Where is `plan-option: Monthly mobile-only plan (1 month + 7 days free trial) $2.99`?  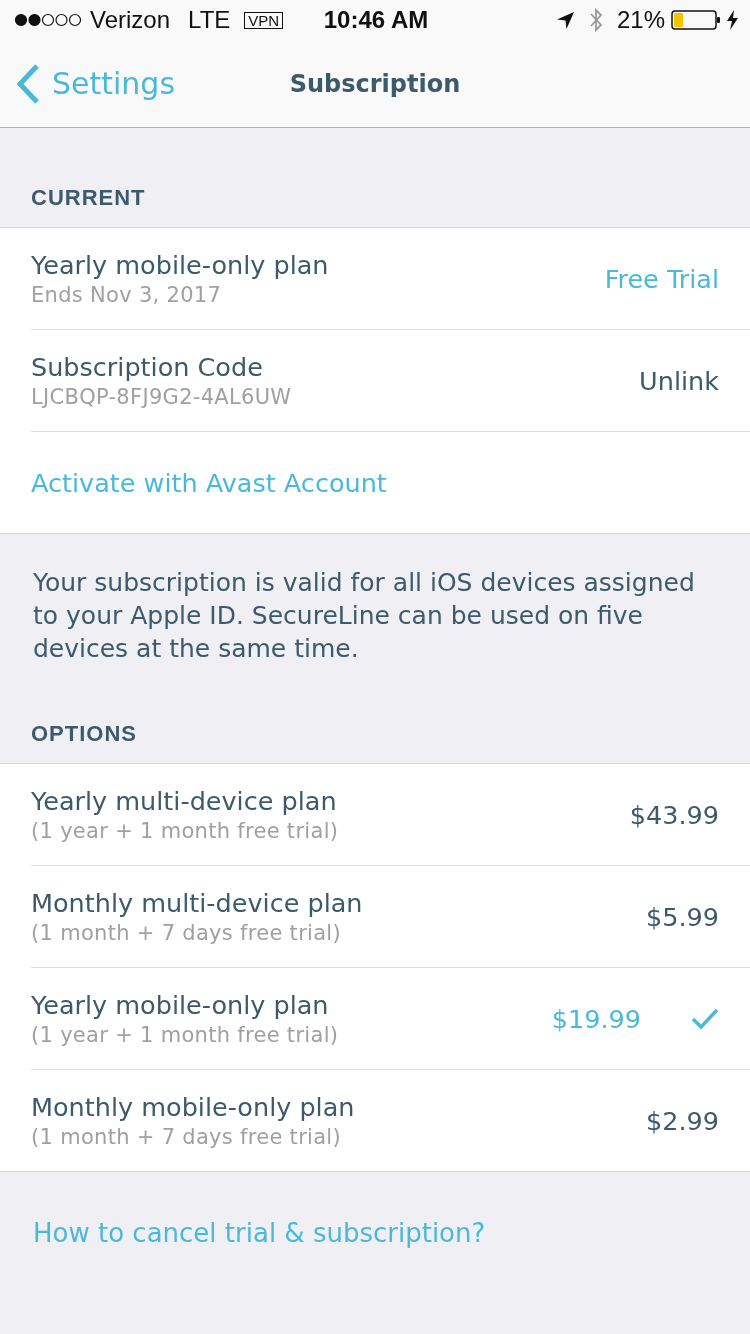 plan-option: Monthly mobile-only plan (1 month + 7 days free trial) $2.99 is located at coordinates (390, 1120).